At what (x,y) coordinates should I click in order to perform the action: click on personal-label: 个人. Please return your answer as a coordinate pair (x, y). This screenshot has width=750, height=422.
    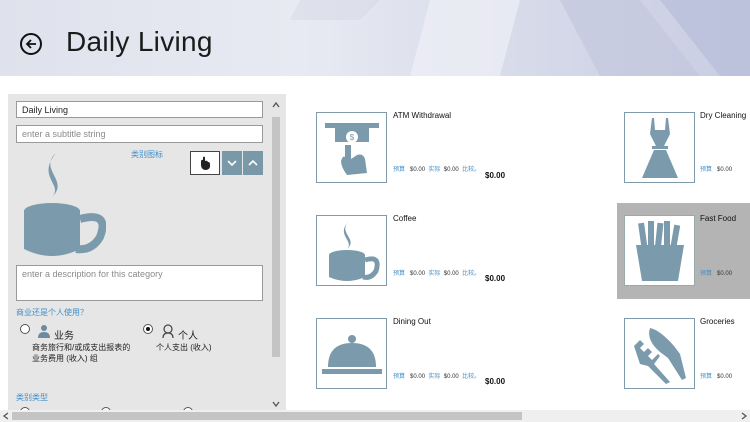
    Looking at the image, I should click on (188, 336).